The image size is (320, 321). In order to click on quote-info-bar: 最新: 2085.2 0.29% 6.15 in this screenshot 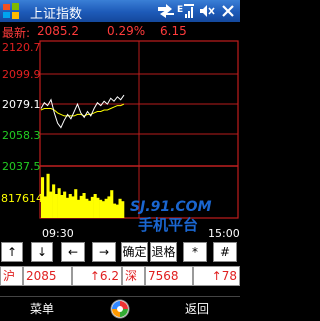, I will do `click(120, 31)`.